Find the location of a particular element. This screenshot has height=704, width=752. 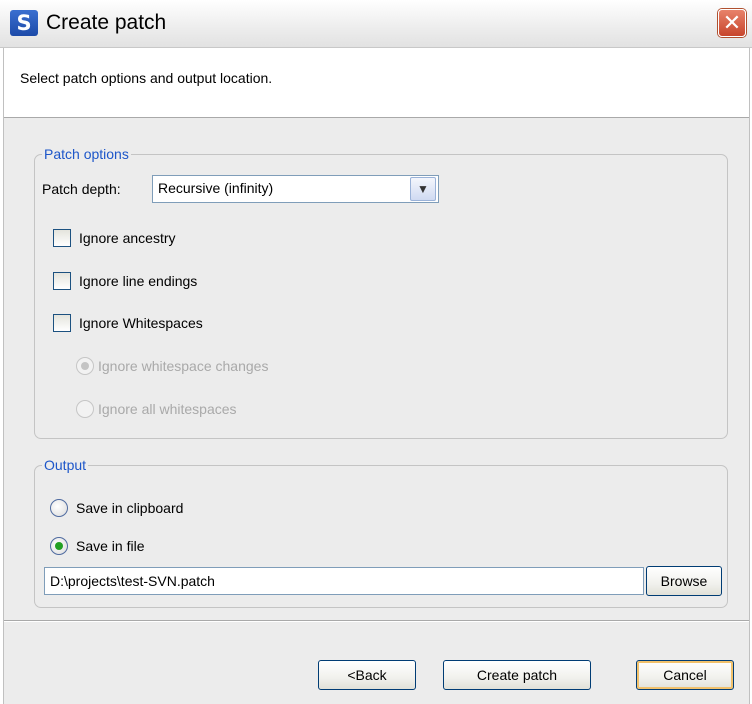

ignore-whitespace-changes-radio is located at coordinates (85, 366).